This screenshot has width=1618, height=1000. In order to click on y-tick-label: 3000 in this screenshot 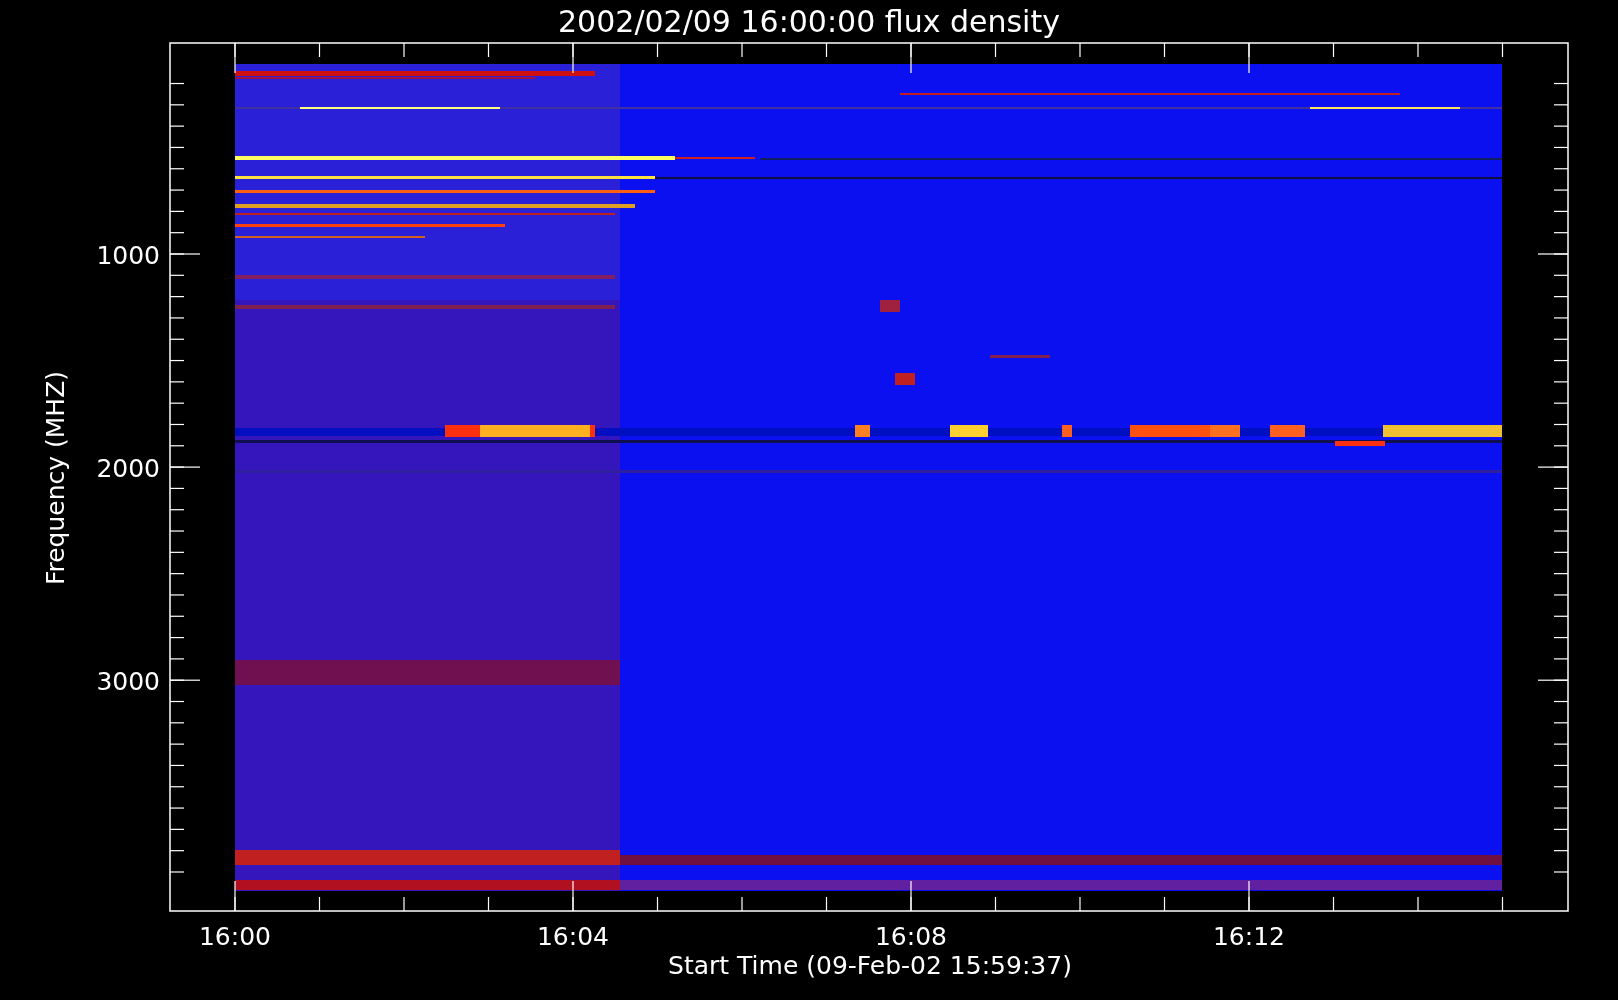, I will do `click(128, 682)`.